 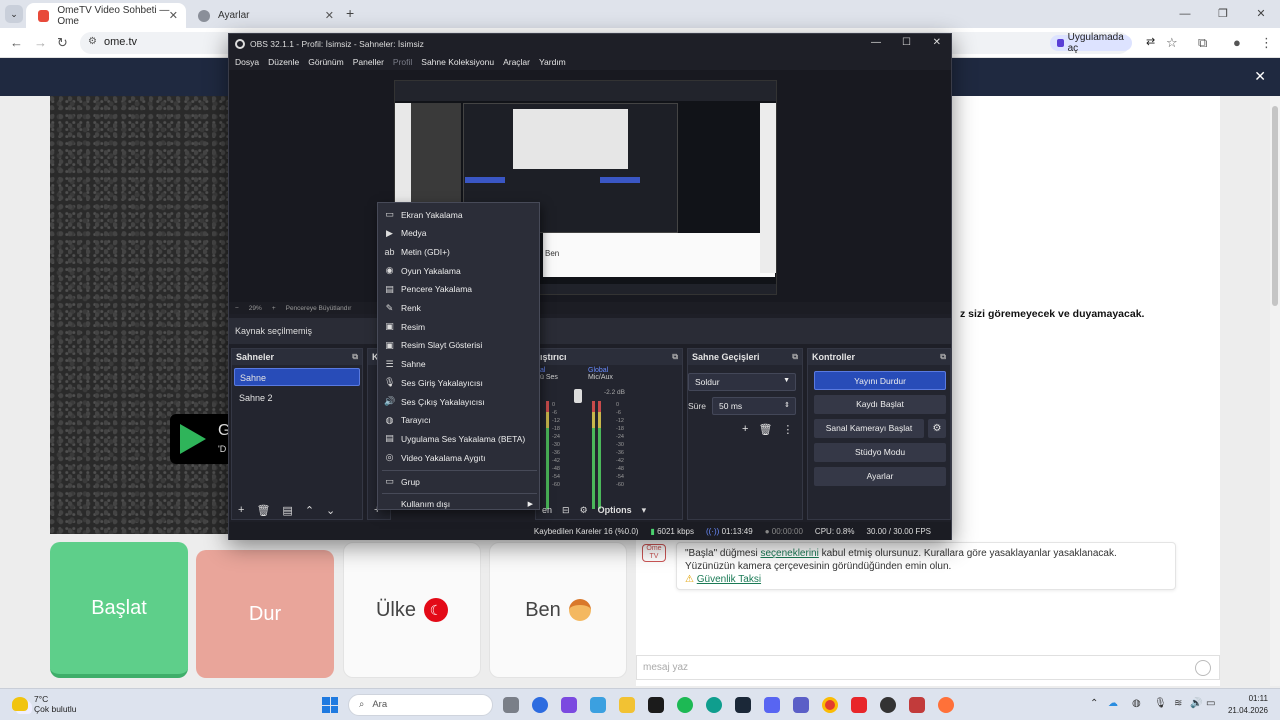 What do you see at coordinates (458, 382) in the screenshot?
I see `context-menu-item: 🎙 Ses Giriş Yakalayıcısı` at bounding box center [458, 382].